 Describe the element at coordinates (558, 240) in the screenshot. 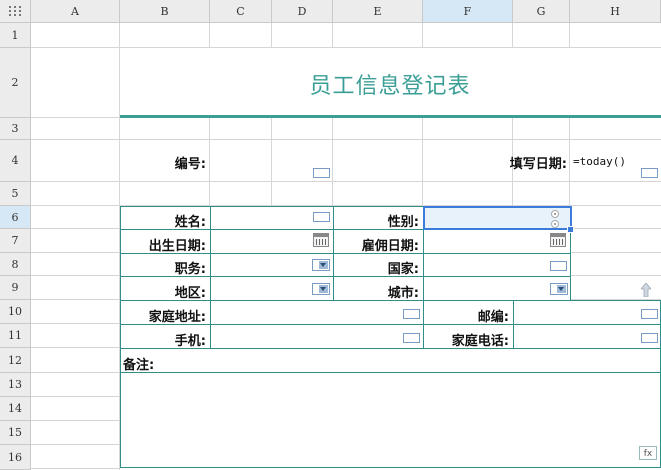

I see `hire-date-calendar-icon` at that location.